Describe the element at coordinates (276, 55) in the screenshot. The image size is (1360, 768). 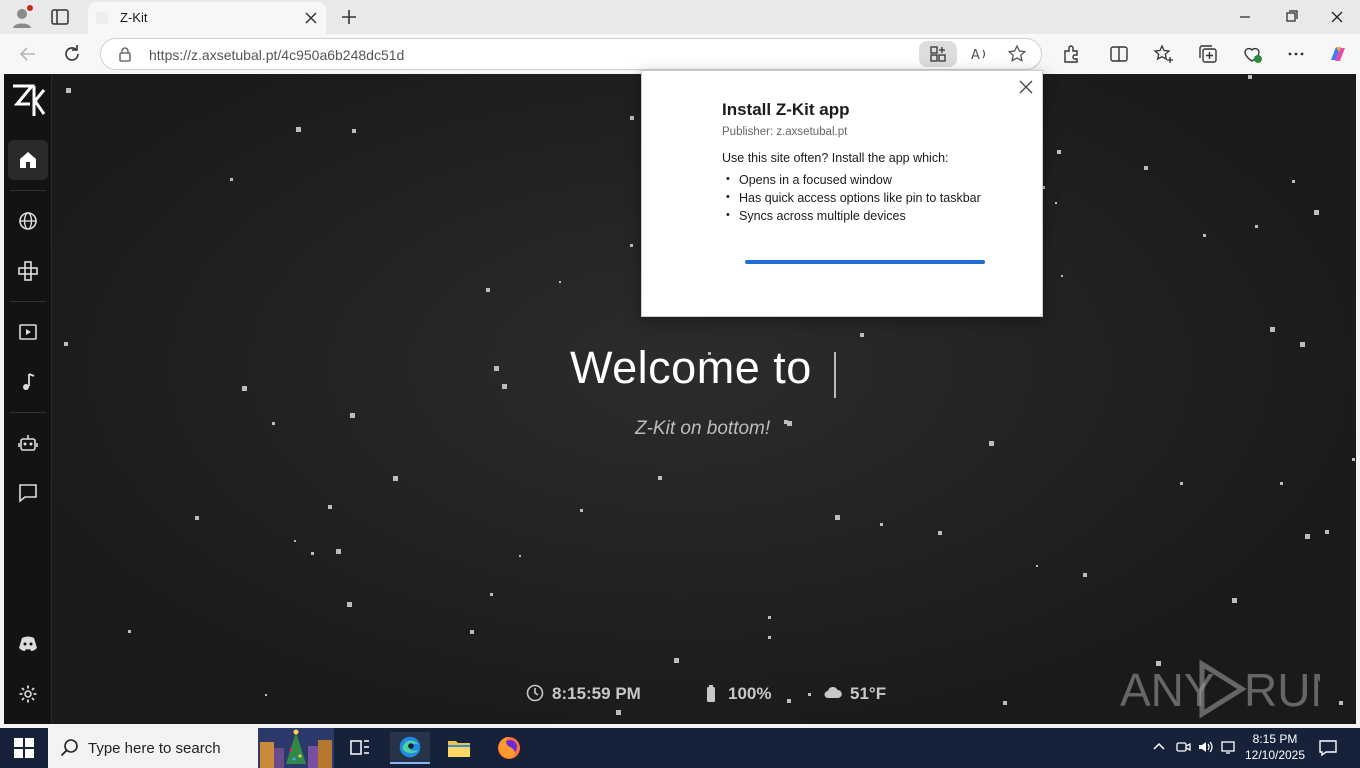
I see `url-text: https://z.axsetubal.pt/4c950a6b248dc51d` at that location.